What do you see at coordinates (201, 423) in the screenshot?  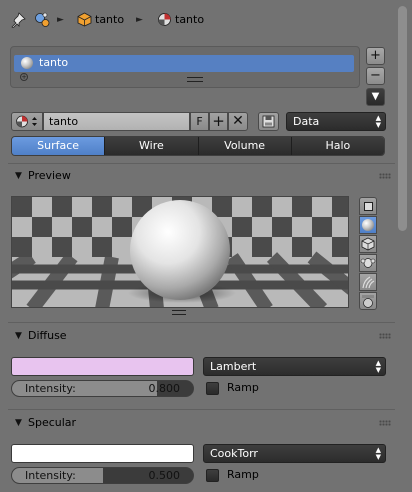 I see `specular-panel-header: ▼ Specular` at bounding box center [201, 423].